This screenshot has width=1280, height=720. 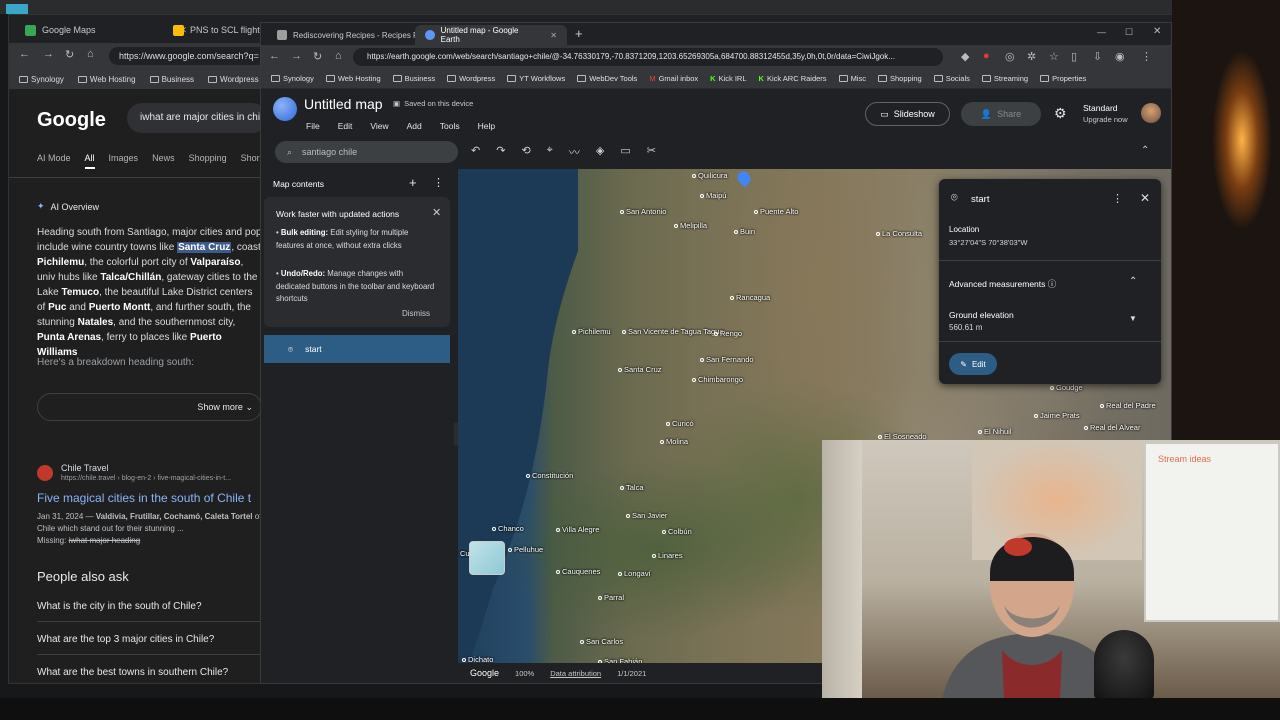 What do you see at coordinates (525, 152) in the screenshot?
I see `history-icon: ⟲` at bounding box center [525, 152].